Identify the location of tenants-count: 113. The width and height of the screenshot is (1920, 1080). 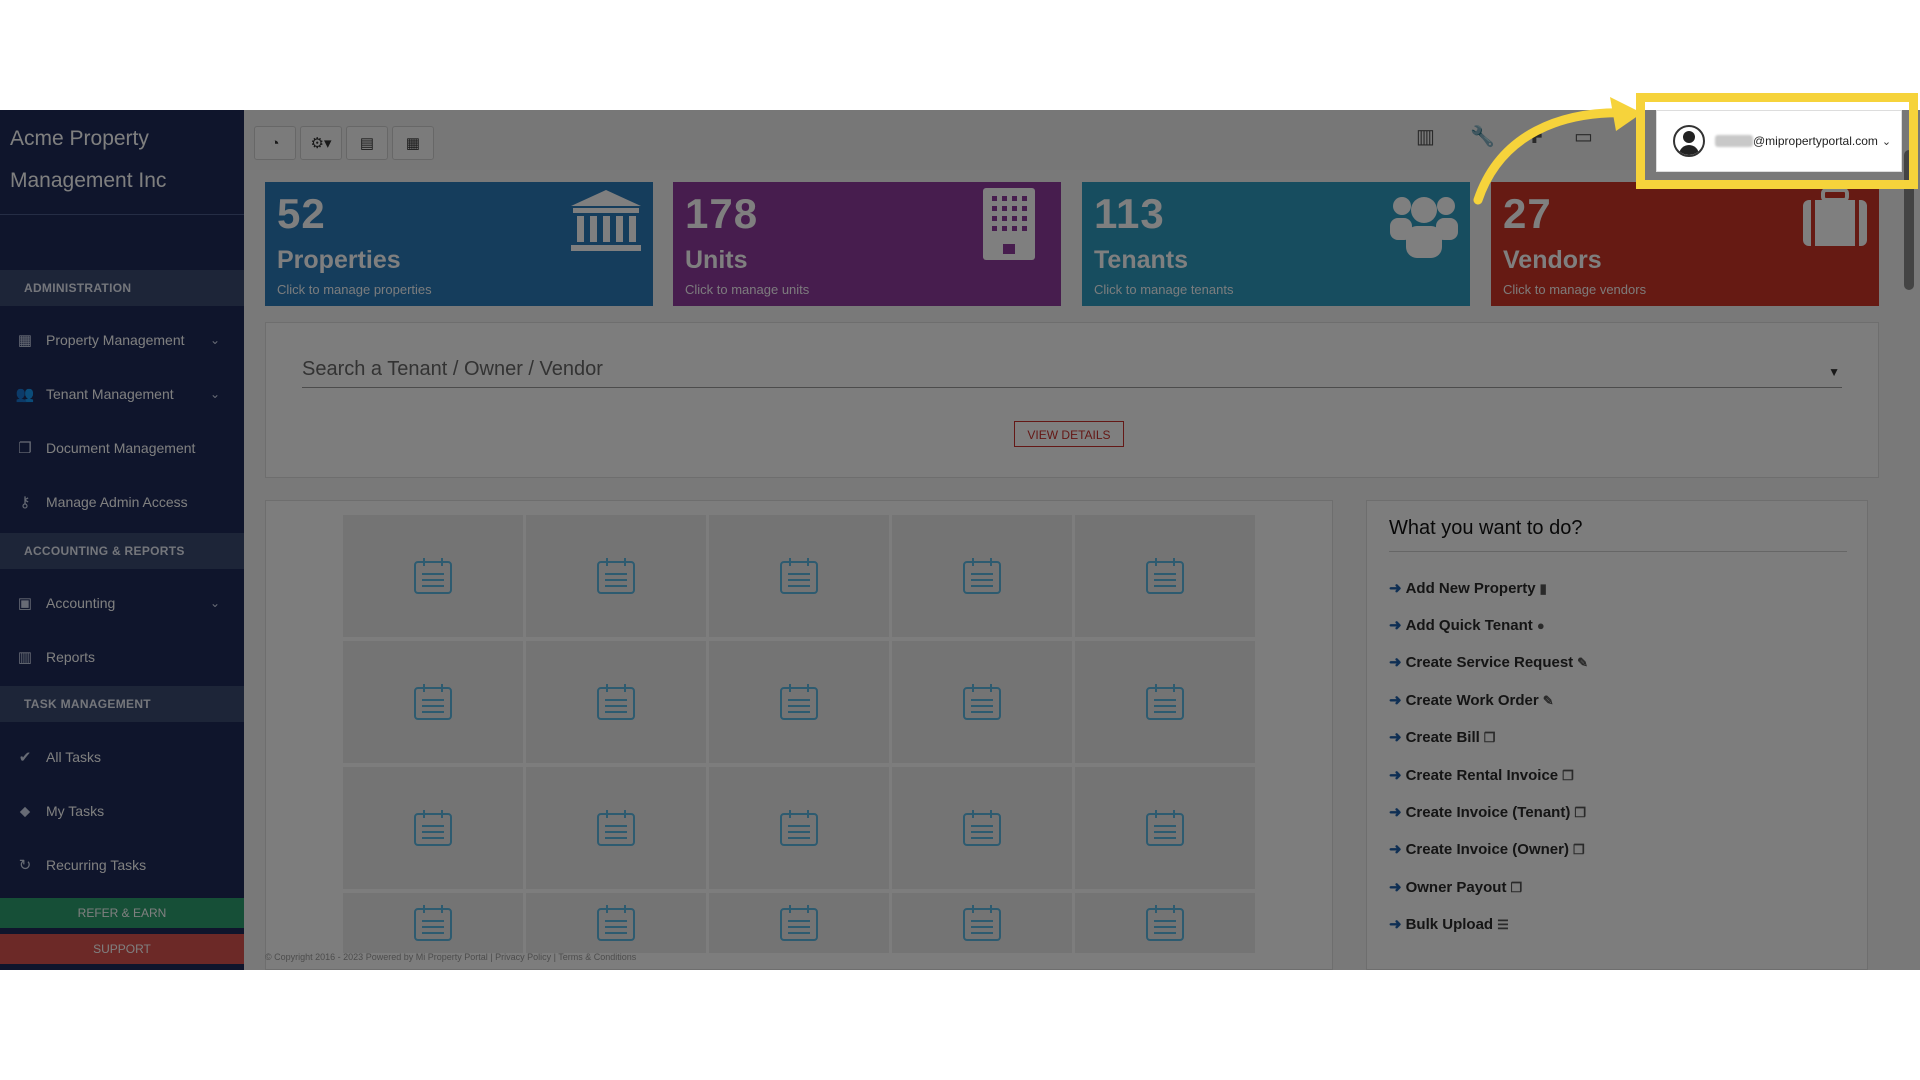
(1129, 213).